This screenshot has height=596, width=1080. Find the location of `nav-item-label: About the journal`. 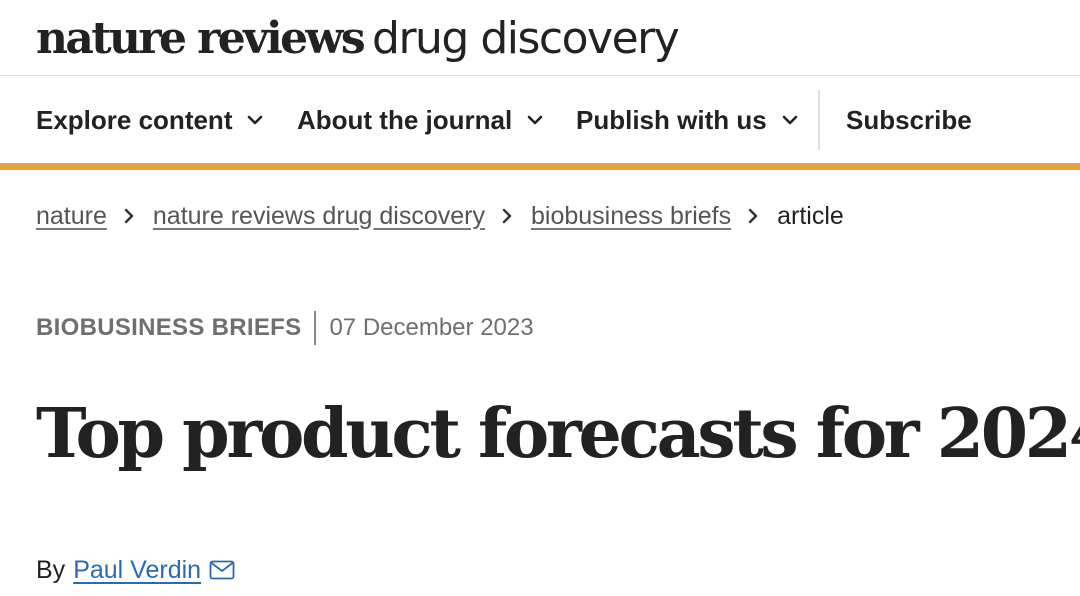

nav-item-label: About the journal is located at coordinates (405, 119).